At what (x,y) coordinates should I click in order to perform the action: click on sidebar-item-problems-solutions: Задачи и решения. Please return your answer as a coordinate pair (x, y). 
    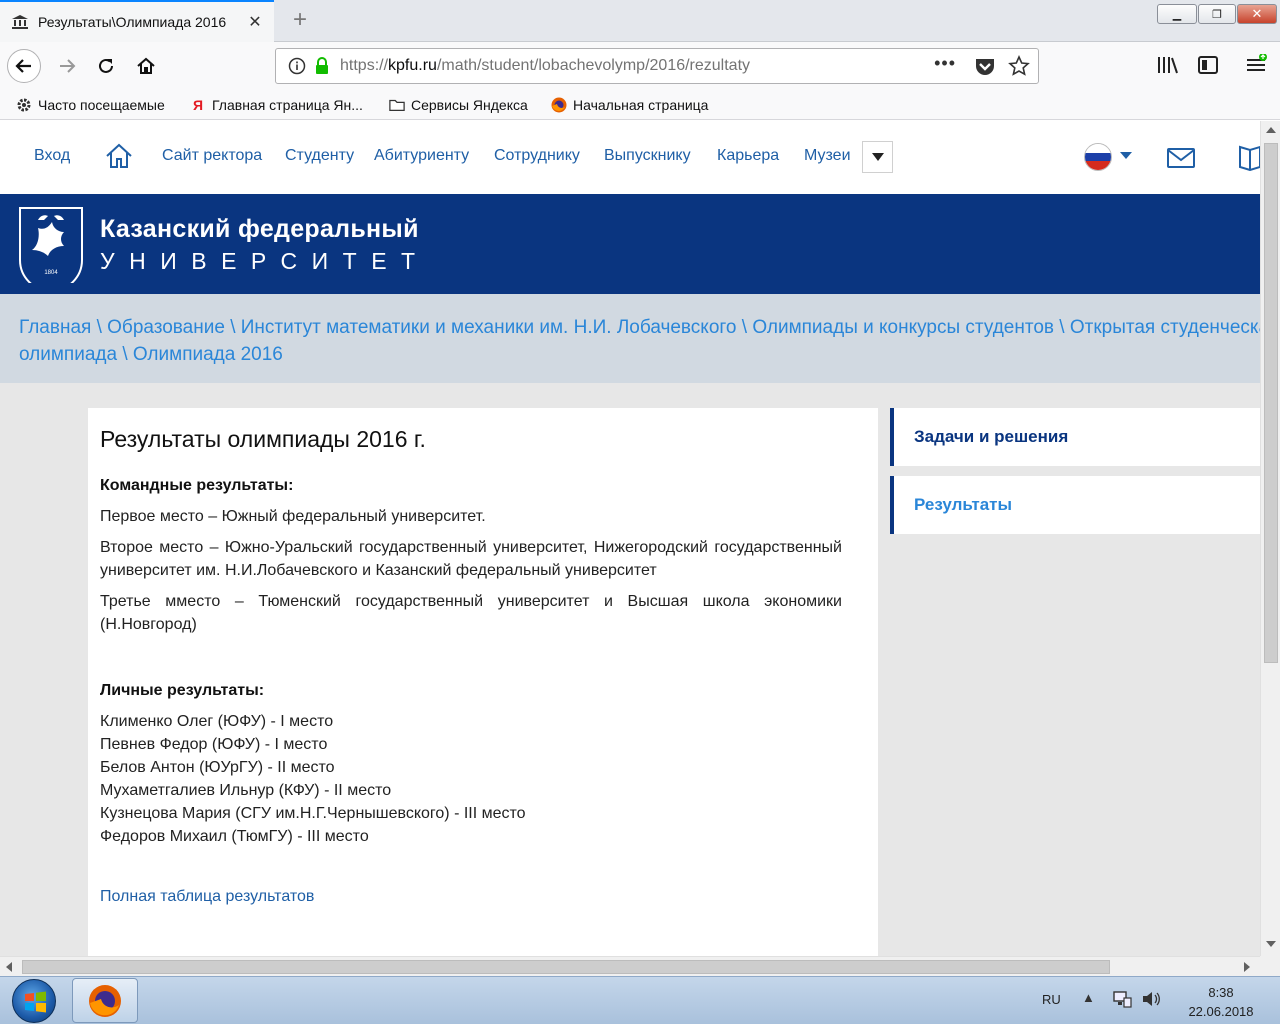
    Looking at the image, I should click on (1075, 437).